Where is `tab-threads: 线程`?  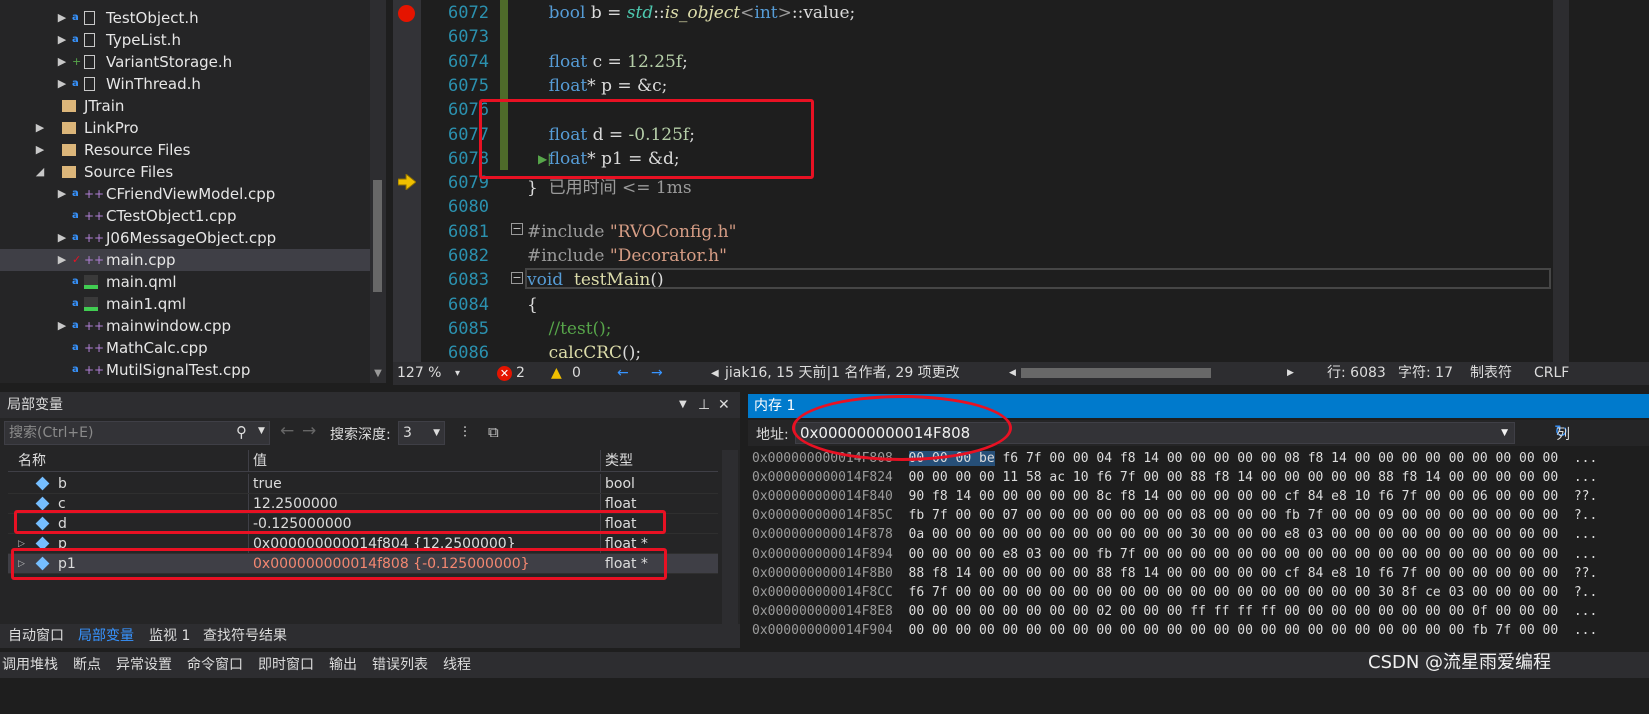
tab-threads: 线程 is located at coordinates (457, 665).